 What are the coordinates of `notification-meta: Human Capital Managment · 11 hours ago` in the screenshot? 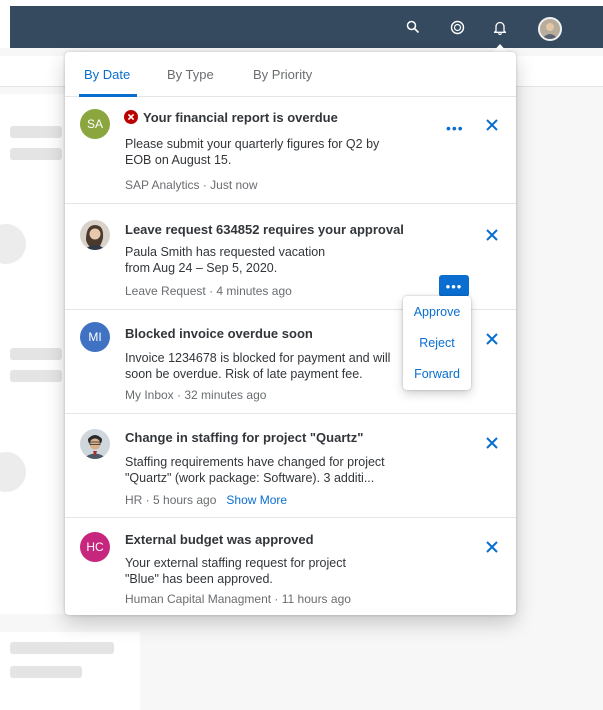 It's located at (238, 599).